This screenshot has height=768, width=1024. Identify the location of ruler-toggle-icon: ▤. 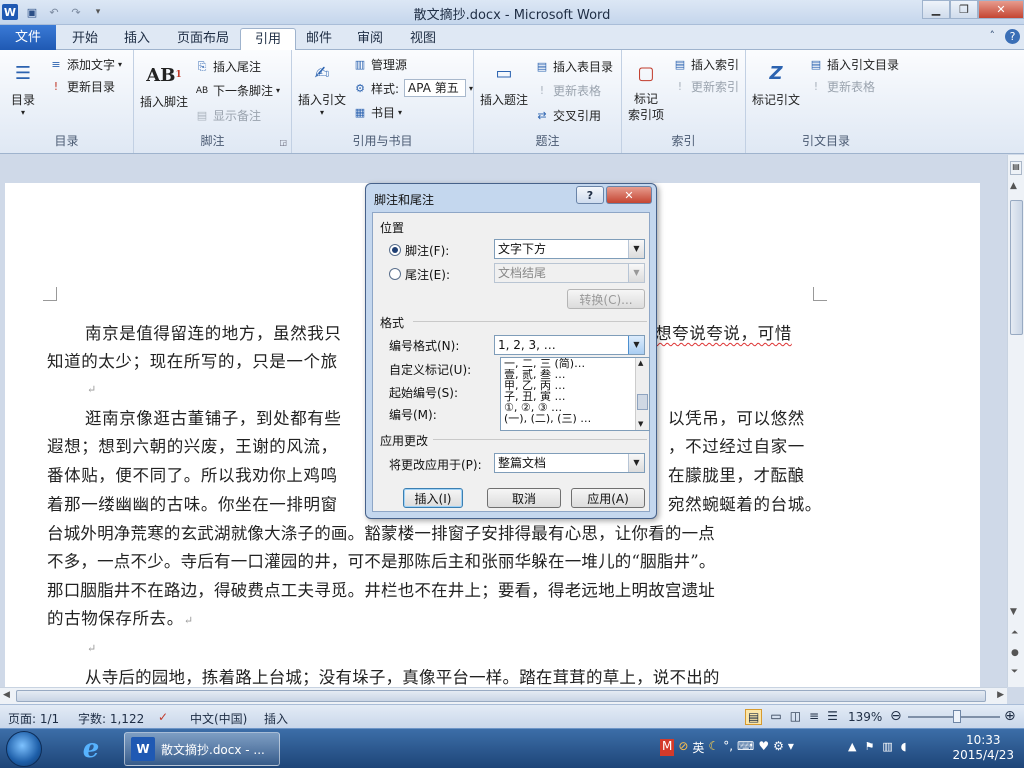
(1016, 168).